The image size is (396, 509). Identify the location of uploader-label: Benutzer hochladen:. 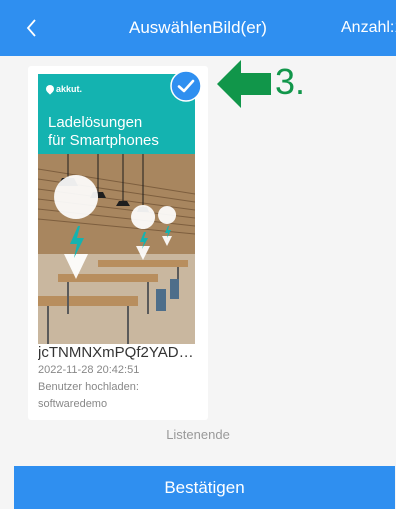
(88, 387).